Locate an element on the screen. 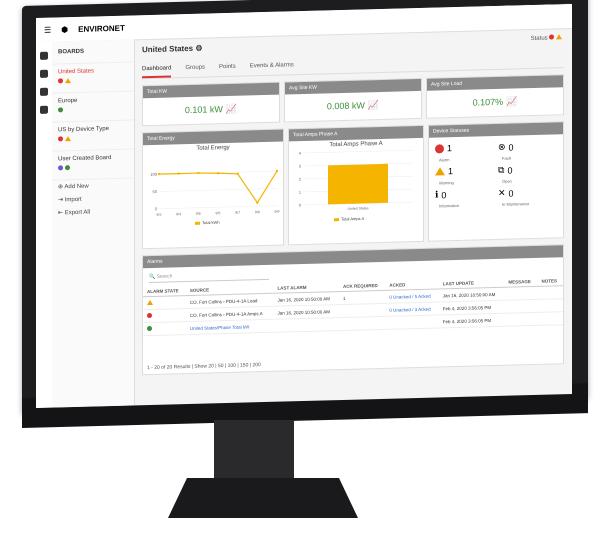  alarm-last-update: Feb 4, 2020 3:56:05 PM is located at coordinates (471, 320).